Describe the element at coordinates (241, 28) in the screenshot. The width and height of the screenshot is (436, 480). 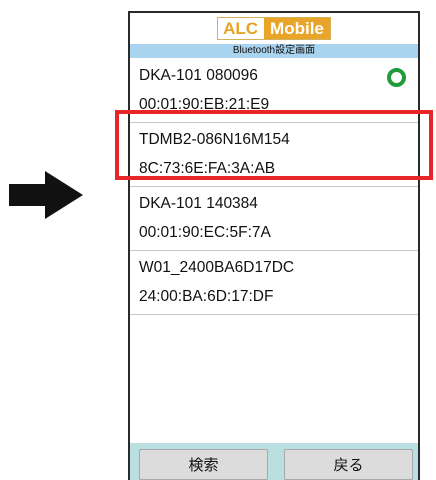
I see `logo-alc-text: ALC` at that location.